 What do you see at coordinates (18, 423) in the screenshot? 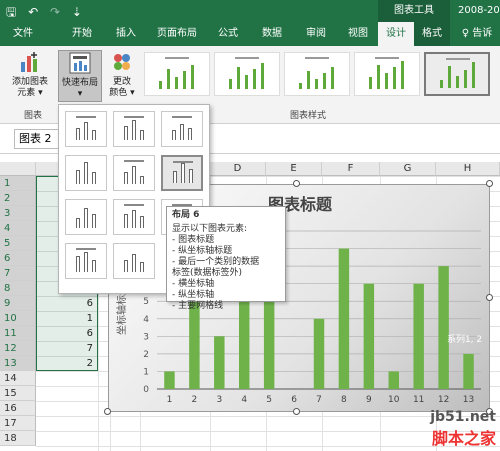
I see `row-header-17: 17` at bounding box center [18, 423].